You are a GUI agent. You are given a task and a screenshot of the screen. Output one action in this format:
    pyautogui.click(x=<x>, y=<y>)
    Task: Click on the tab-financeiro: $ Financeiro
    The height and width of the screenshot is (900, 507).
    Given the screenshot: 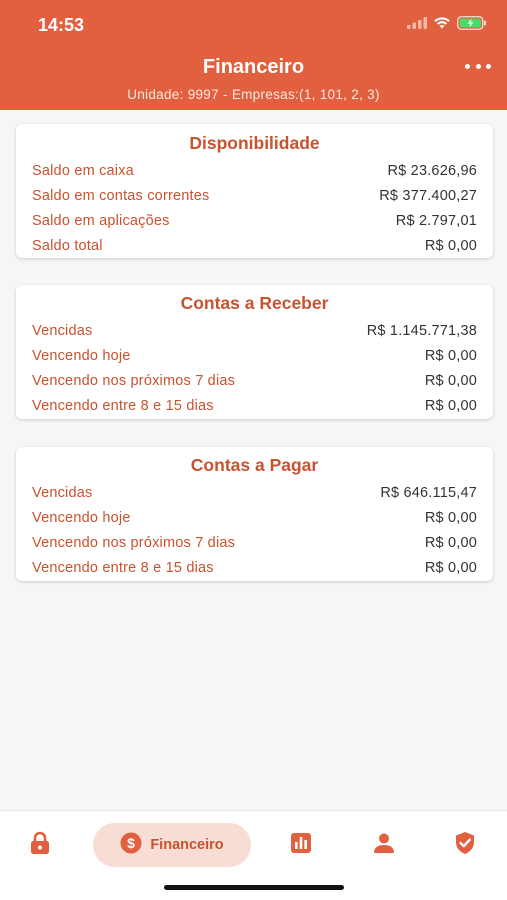 What is the action you would take?
    pyautogui.click(x=172, y=845)
    